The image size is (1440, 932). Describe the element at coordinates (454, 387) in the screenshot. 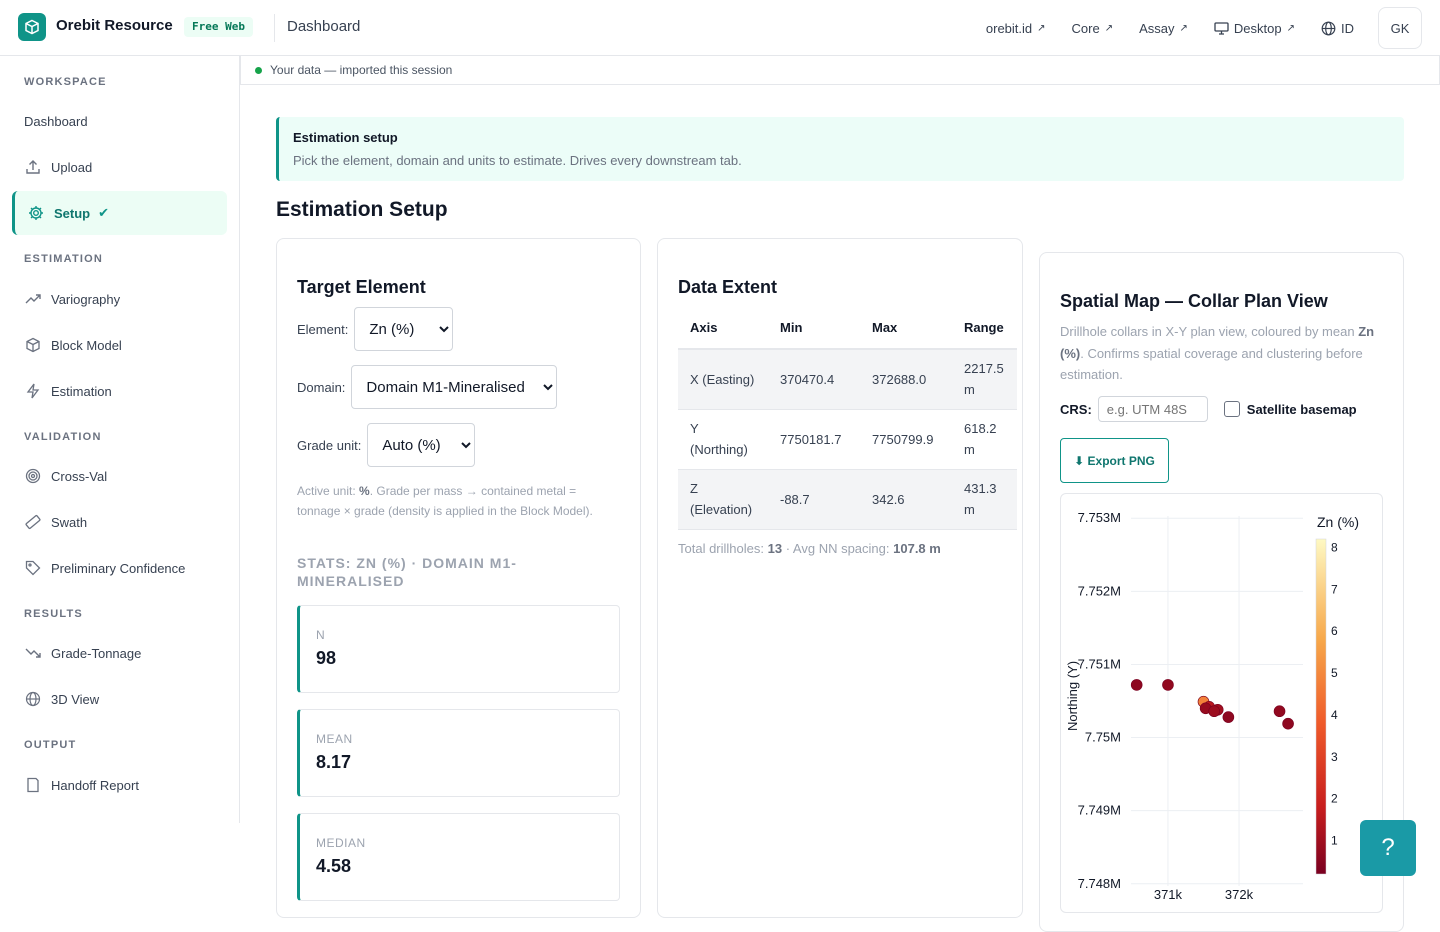

I see `domain-select: Domain M1-Mineralised` at that location.